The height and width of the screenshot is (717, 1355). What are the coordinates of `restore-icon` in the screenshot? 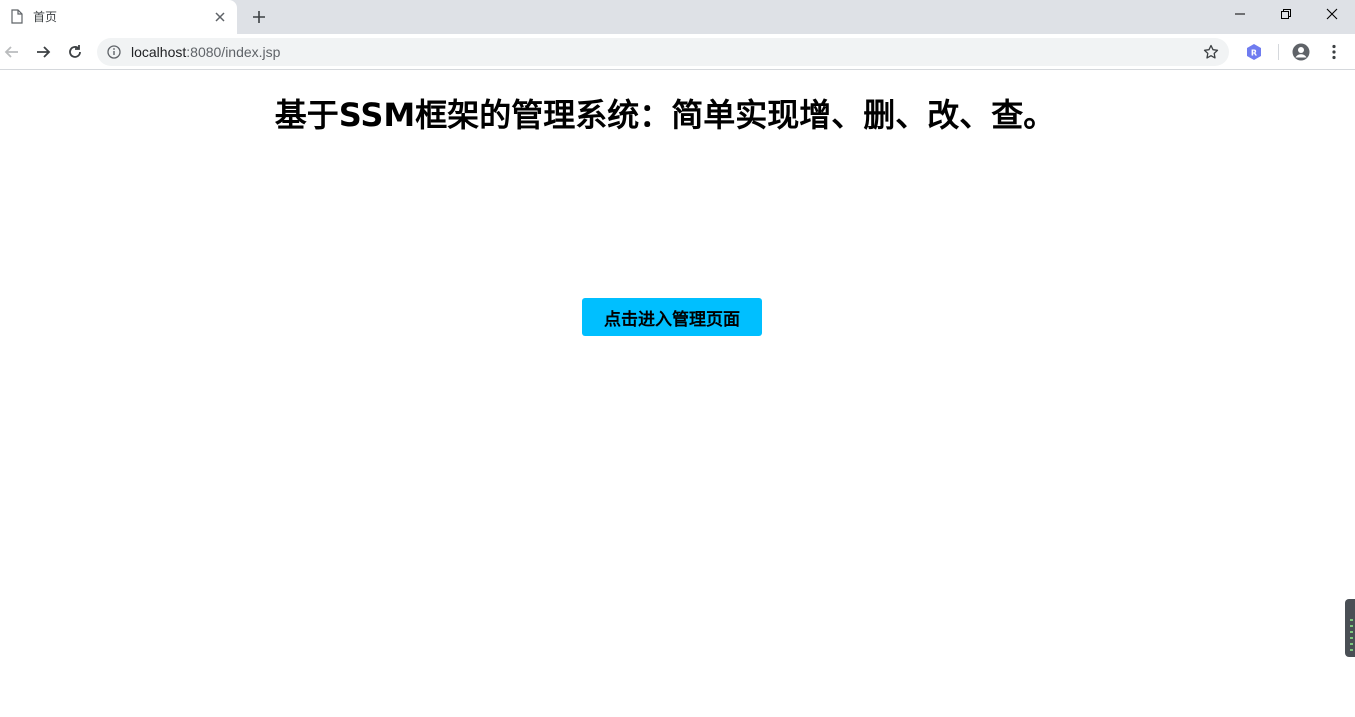 It's located at (1286, 14).